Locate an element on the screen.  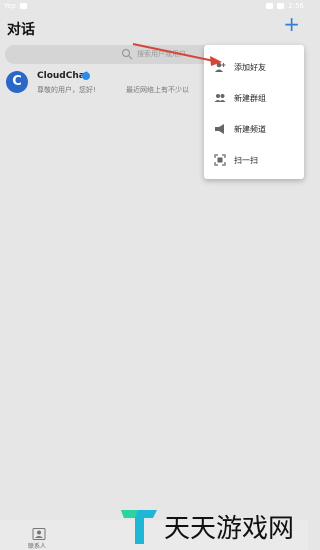
contacts-icon is located at coordinates (39, 534).